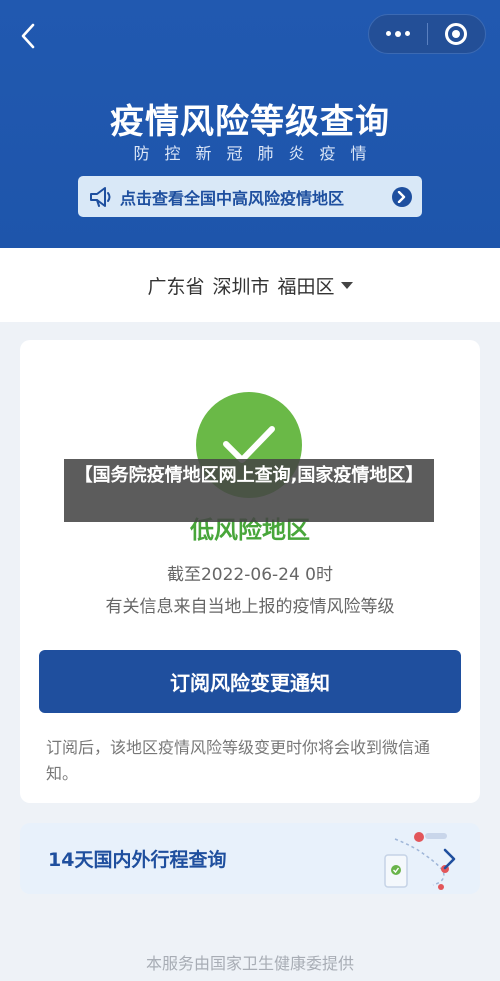  I want to click on source-note: 有关信息来自当地上报的疫情风险等级, so click(250, 607).